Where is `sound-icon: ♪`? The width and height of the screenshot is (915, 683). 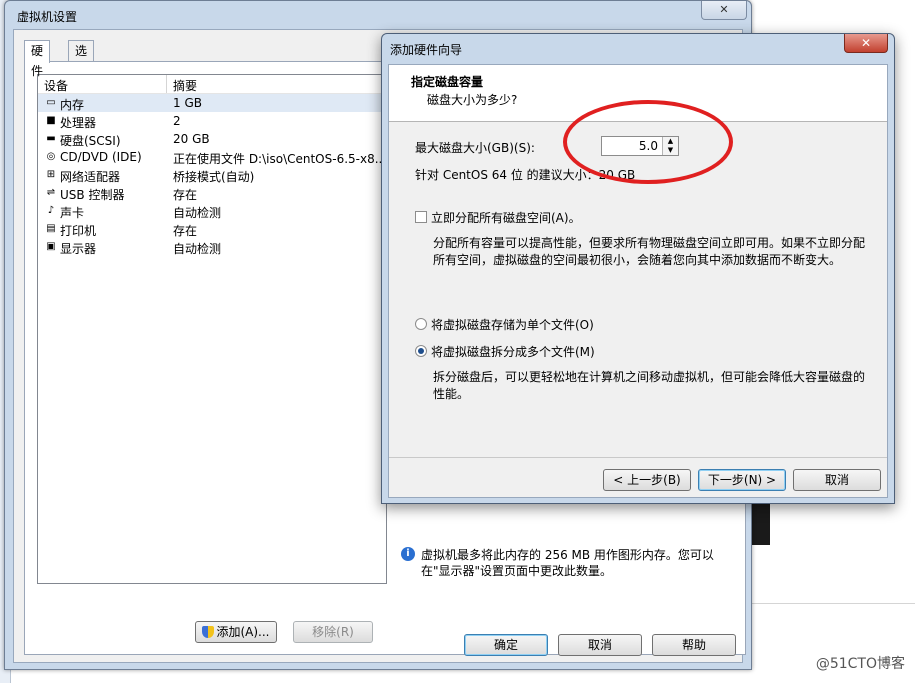
sound-icon: ♪ is located at coordinates (51, 210).